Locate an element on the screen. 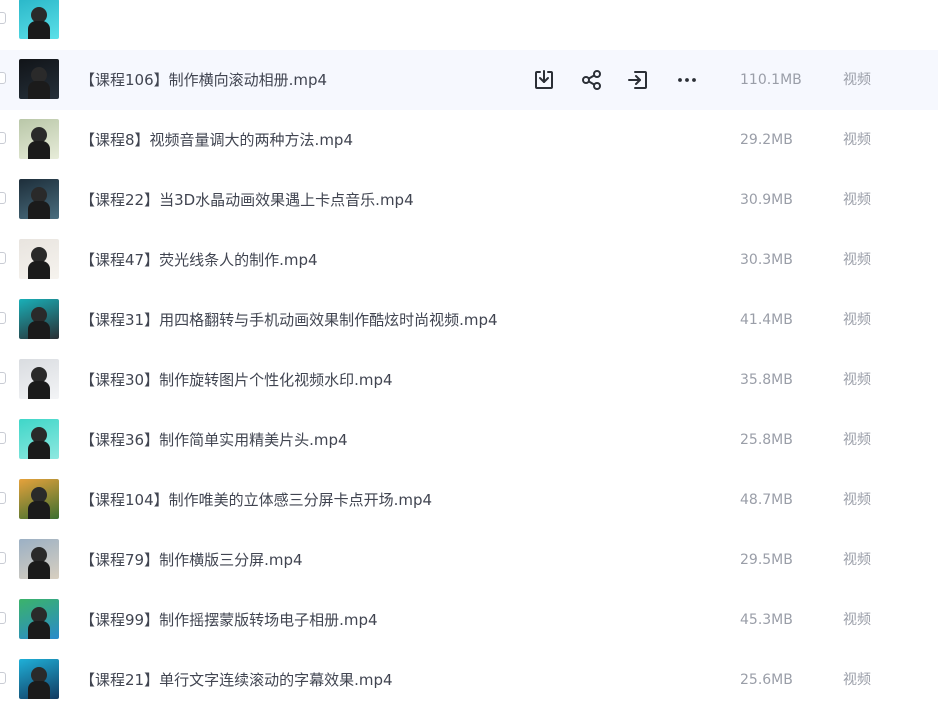 This screenshot has height=710, width=938. file-size: 29.5MB is located at coordinates (766, 560).